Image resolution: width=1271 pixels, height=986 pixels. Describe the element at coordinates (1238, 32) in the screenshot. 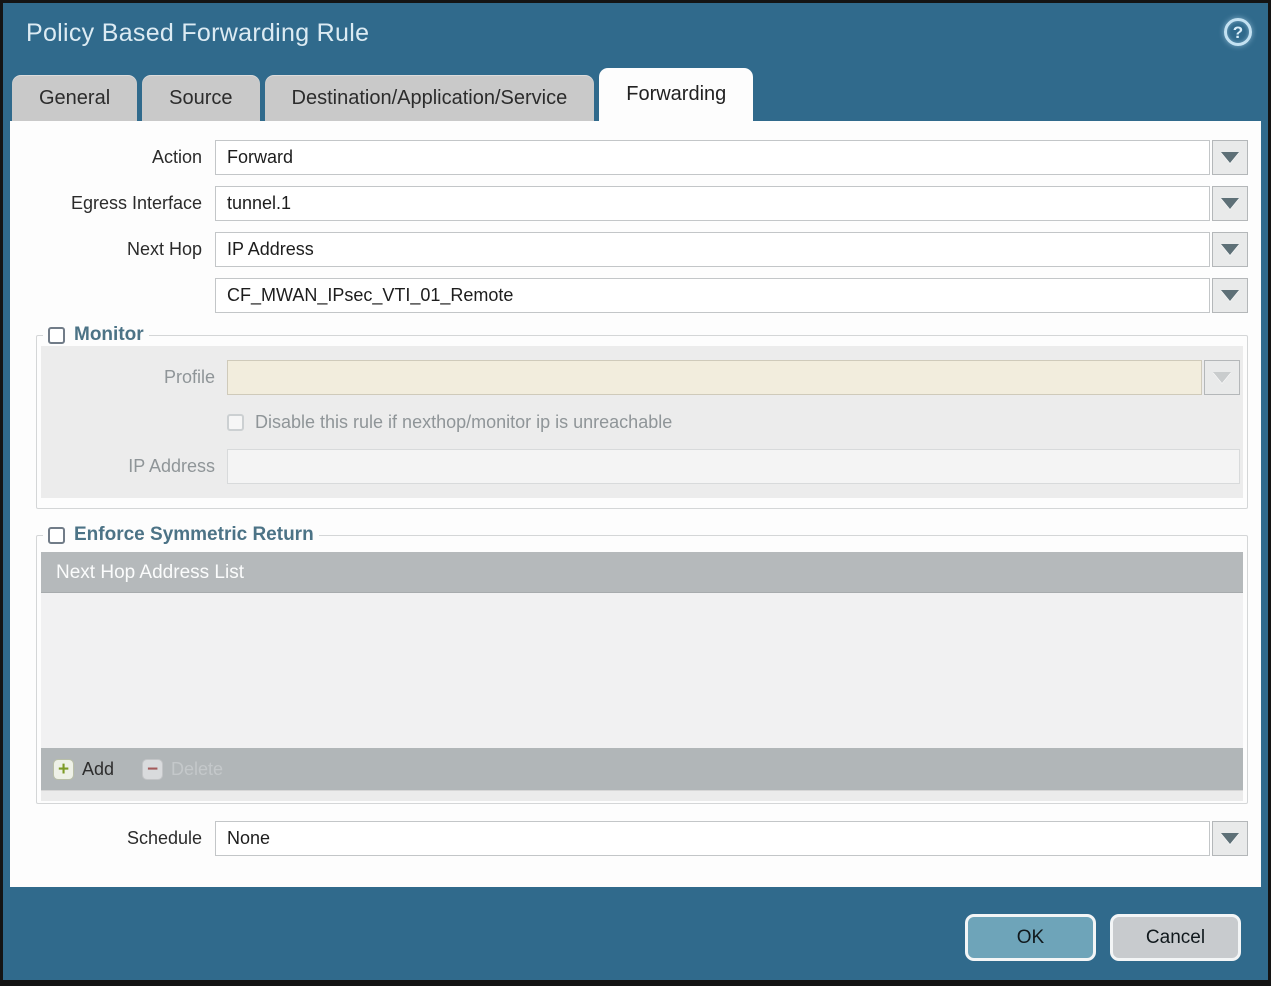

I see `help-icon: ?` at that location.